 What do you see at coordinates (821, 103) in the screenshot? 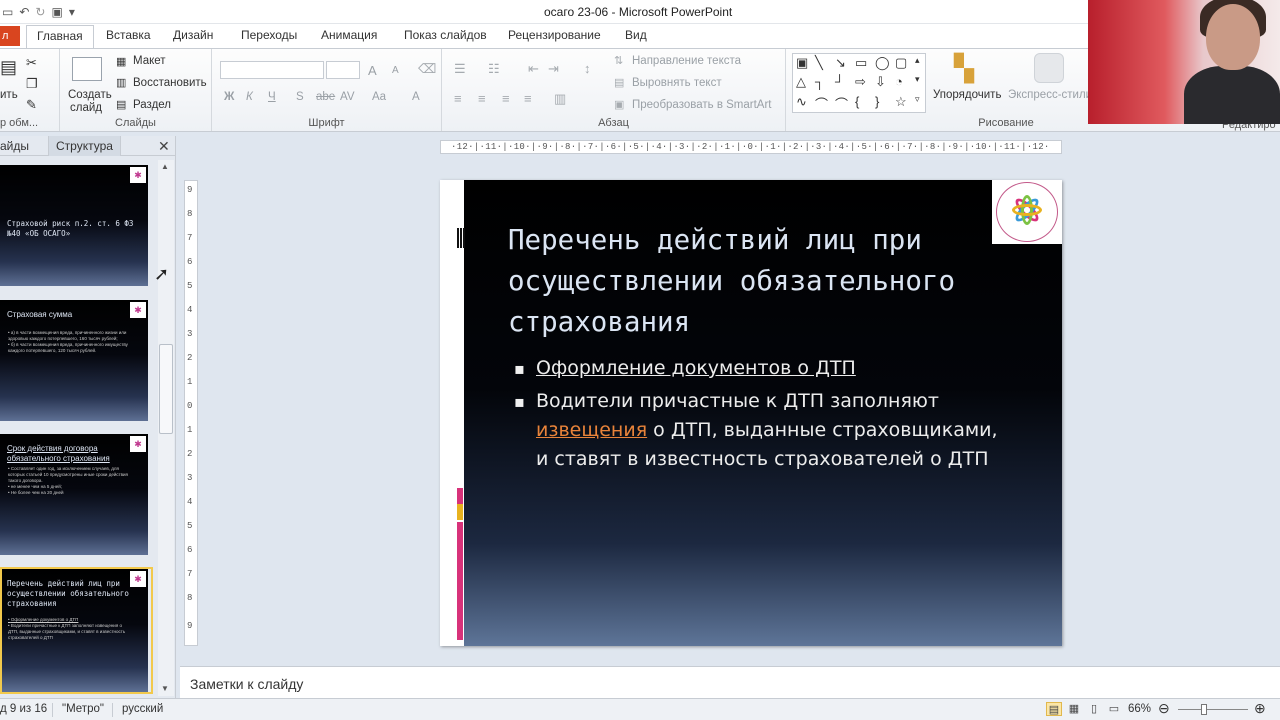
I see `curve-shape-icon: ⌒` at bounding box center [821, 103].